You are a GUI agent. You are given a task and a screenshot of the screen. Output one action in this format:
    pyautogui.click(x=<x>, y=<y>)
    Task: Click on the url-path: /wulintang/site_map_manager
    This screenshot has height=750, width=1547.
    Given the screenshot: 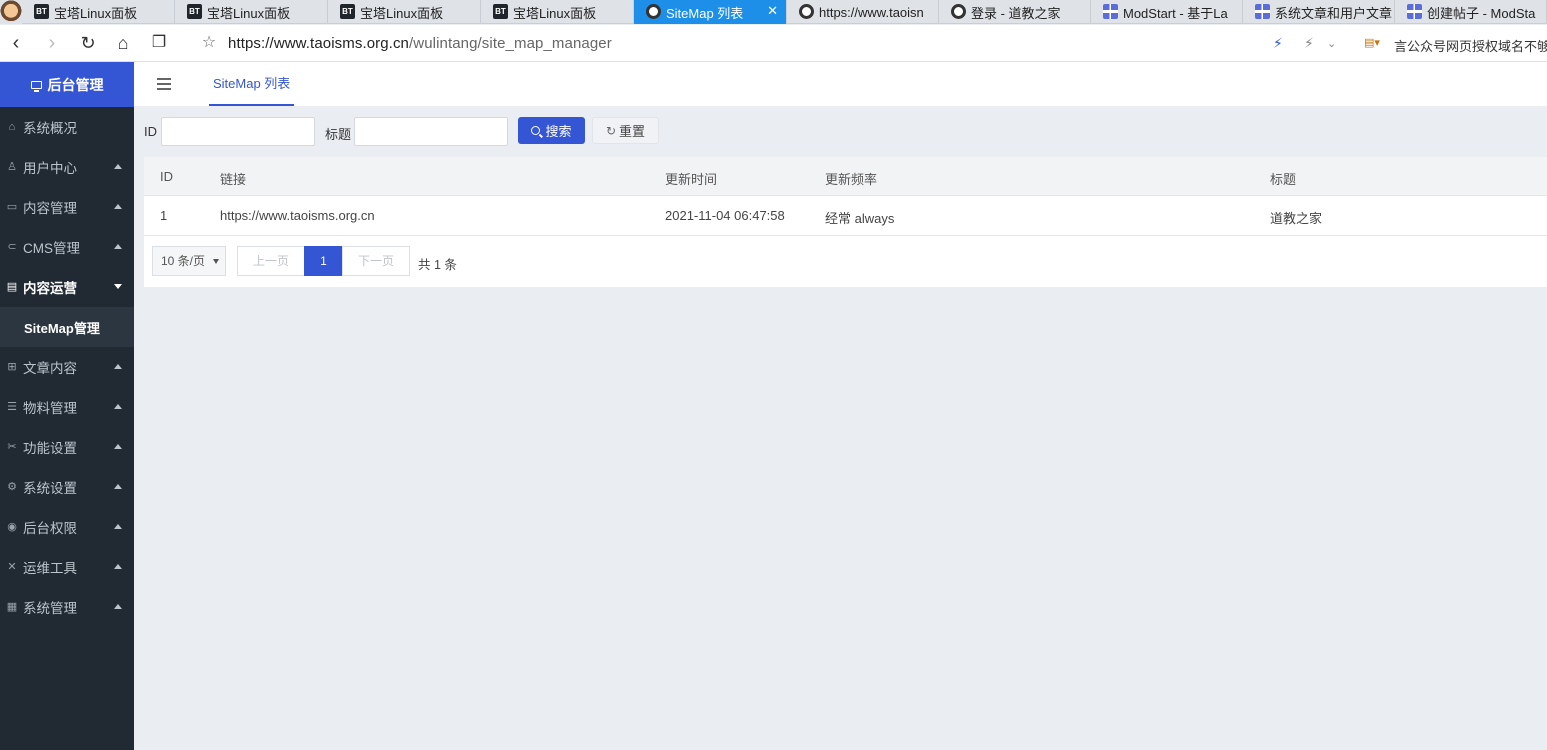 What is the action you would take?
    pyautogui.click(x=510, y=43)
    